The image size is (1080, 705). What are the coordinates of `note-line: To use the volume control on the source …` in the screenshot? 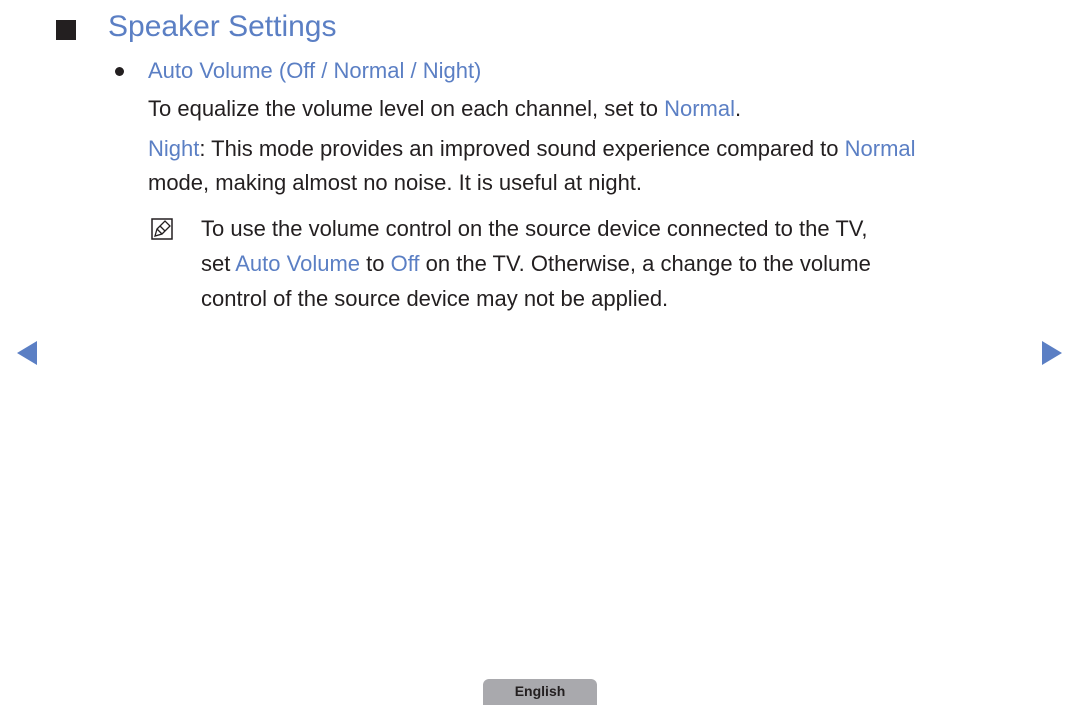 It's located at (534, 228).